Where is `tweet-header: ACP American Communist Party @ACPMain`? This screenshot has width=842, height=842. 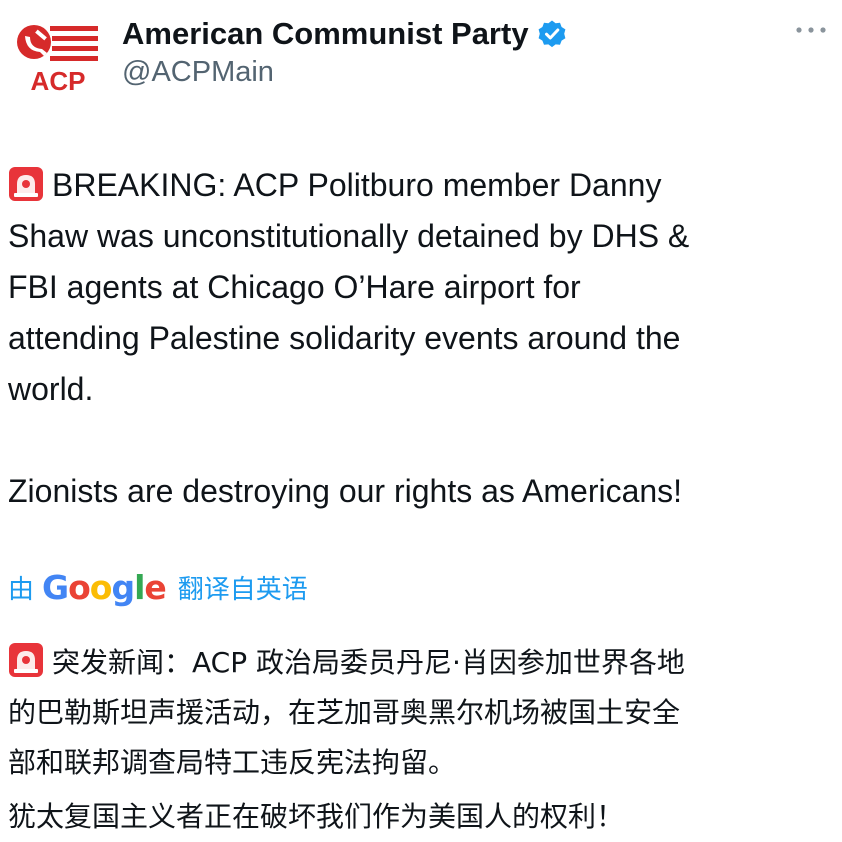
tweet-header: ACP American Communist Party @ACPMain is located at coordinates (421, 55).